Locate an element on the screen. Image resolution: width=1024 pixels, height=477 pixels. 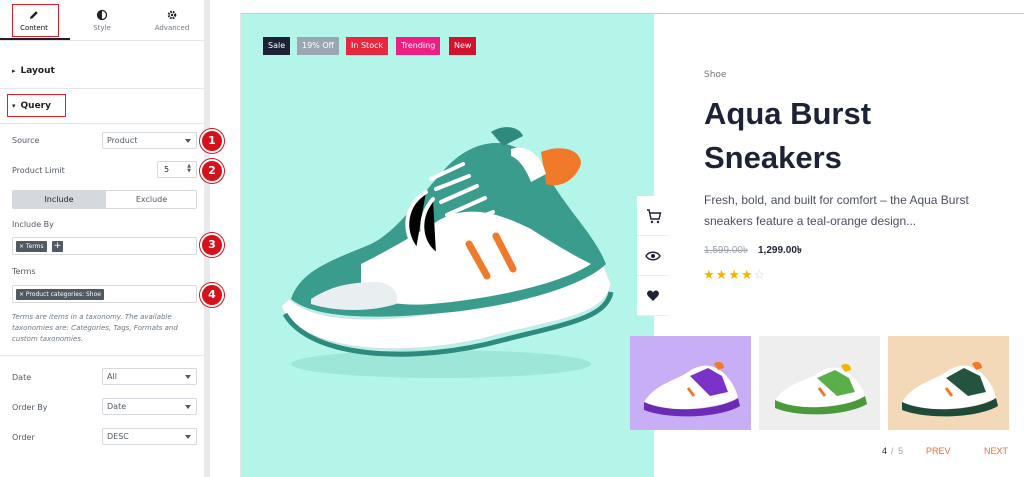
quick-view-button is located at coordinates (653, 256).